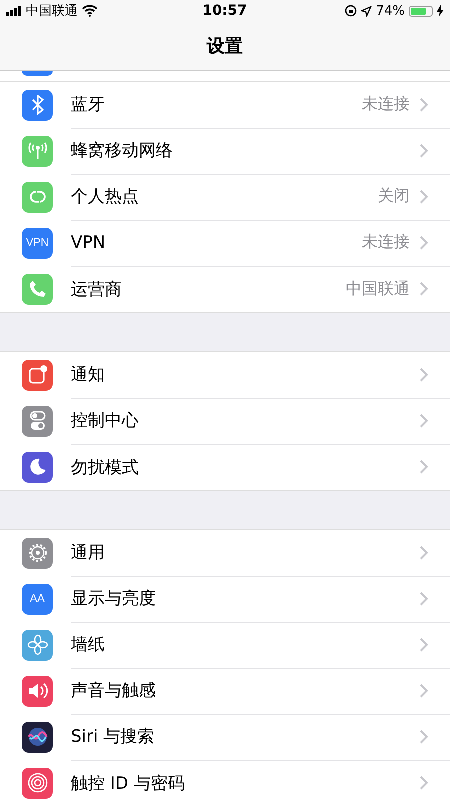 The width and height of the screenshot is (450, 800). Describe the element at coordinates (225, 691) in the screenshot. I see `settings-row: 声音与触感` at that location.